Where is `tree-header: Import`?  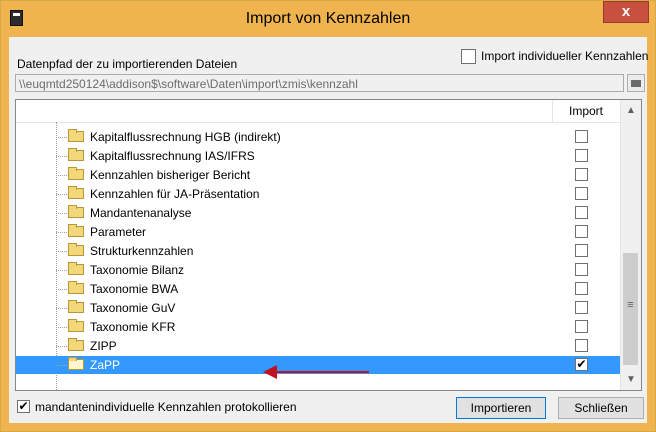
tree-header: Import is located at coordinates (318, 111).